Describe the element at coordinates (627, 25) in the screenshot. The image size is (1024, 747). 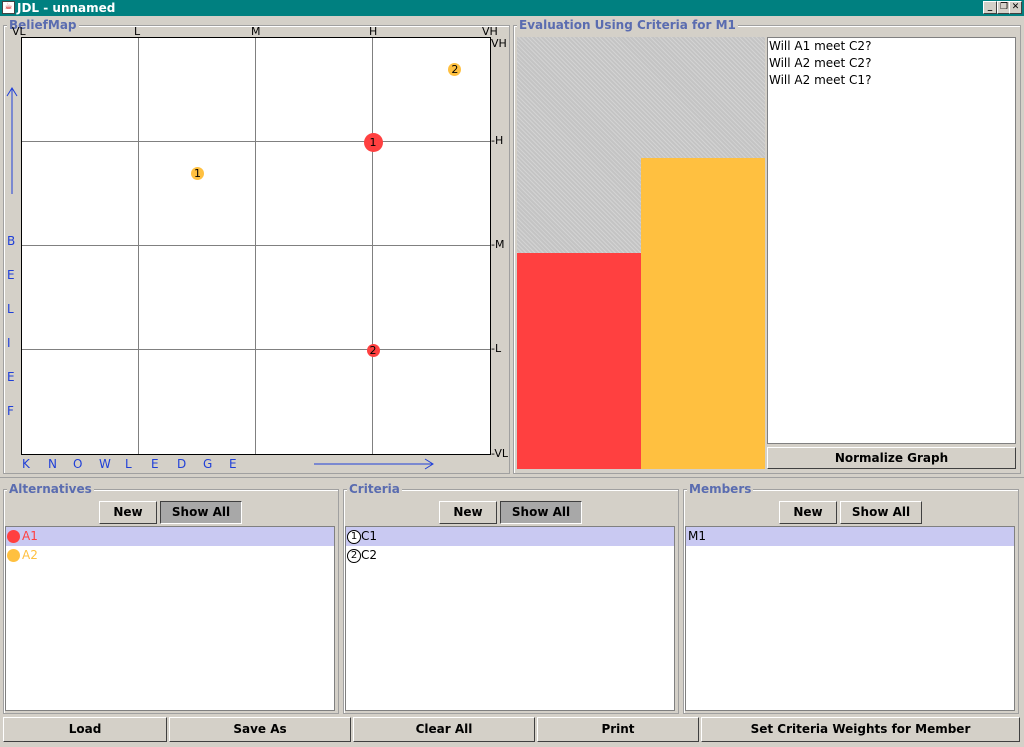
I see `evaluation-title: Evaluation Using Criteria for M1` at that location.